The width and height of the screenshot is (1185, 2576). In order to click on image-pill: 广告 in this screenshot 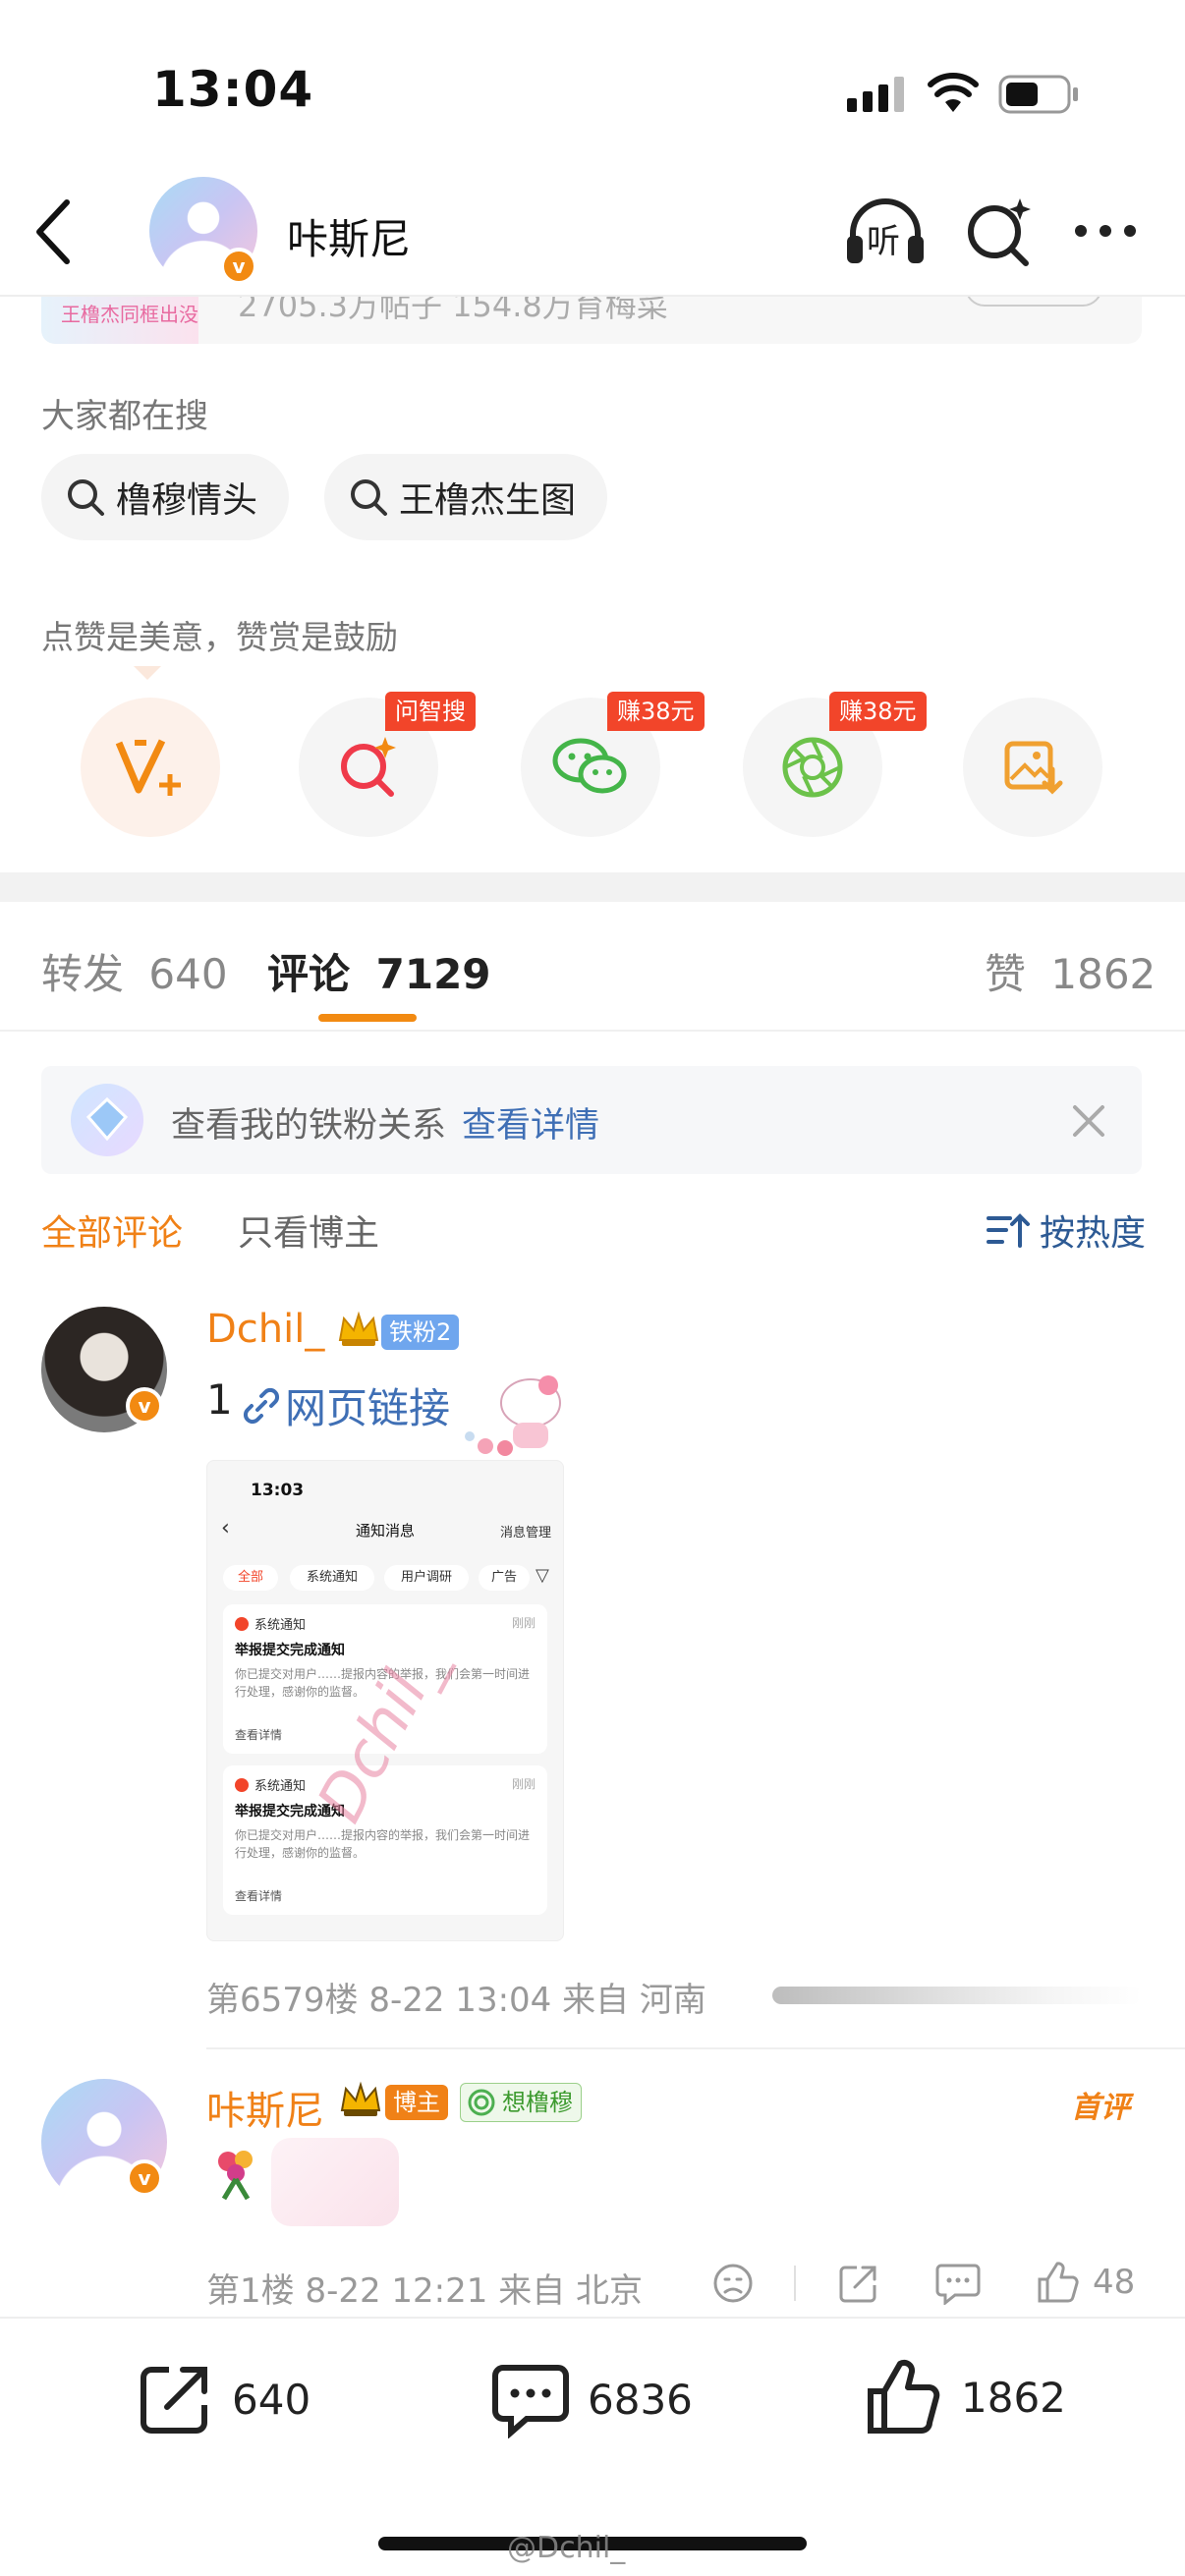, I will do `click(505, 1578)`.